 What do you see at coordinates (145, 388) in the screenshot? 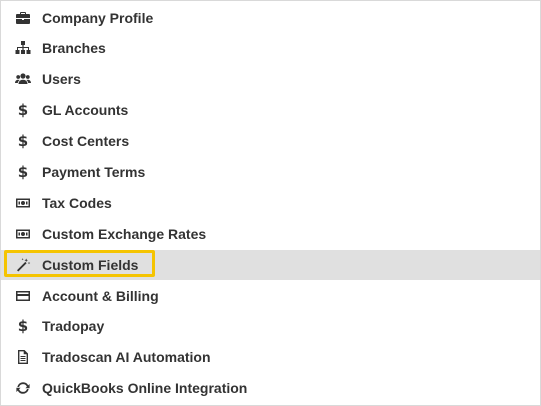
I see `menu-item-label: QuickBooks Online Integration` at bounding box center [145, 388].